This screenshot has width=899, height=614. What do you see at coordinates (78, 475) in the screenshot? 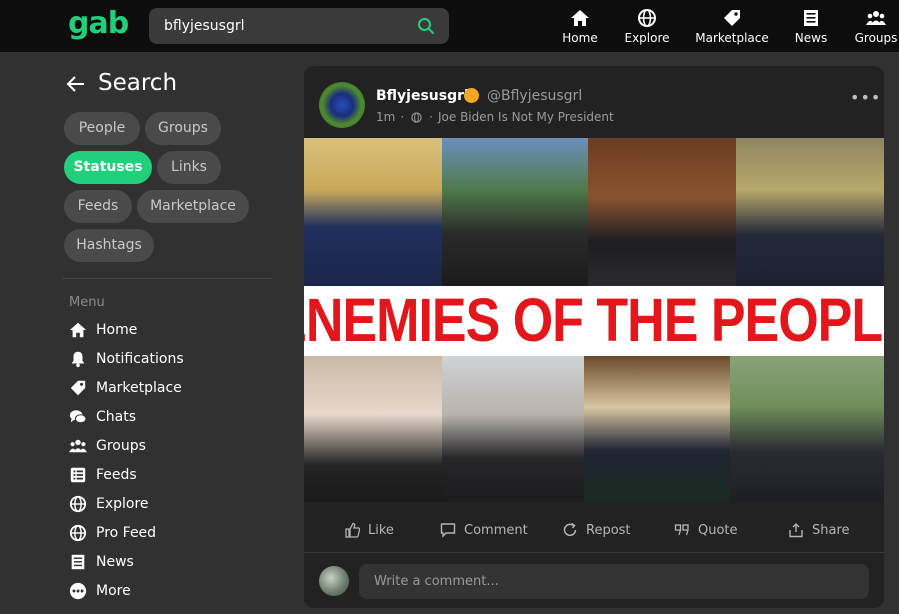
I see `list-icon` at bounding box center [78, 475].